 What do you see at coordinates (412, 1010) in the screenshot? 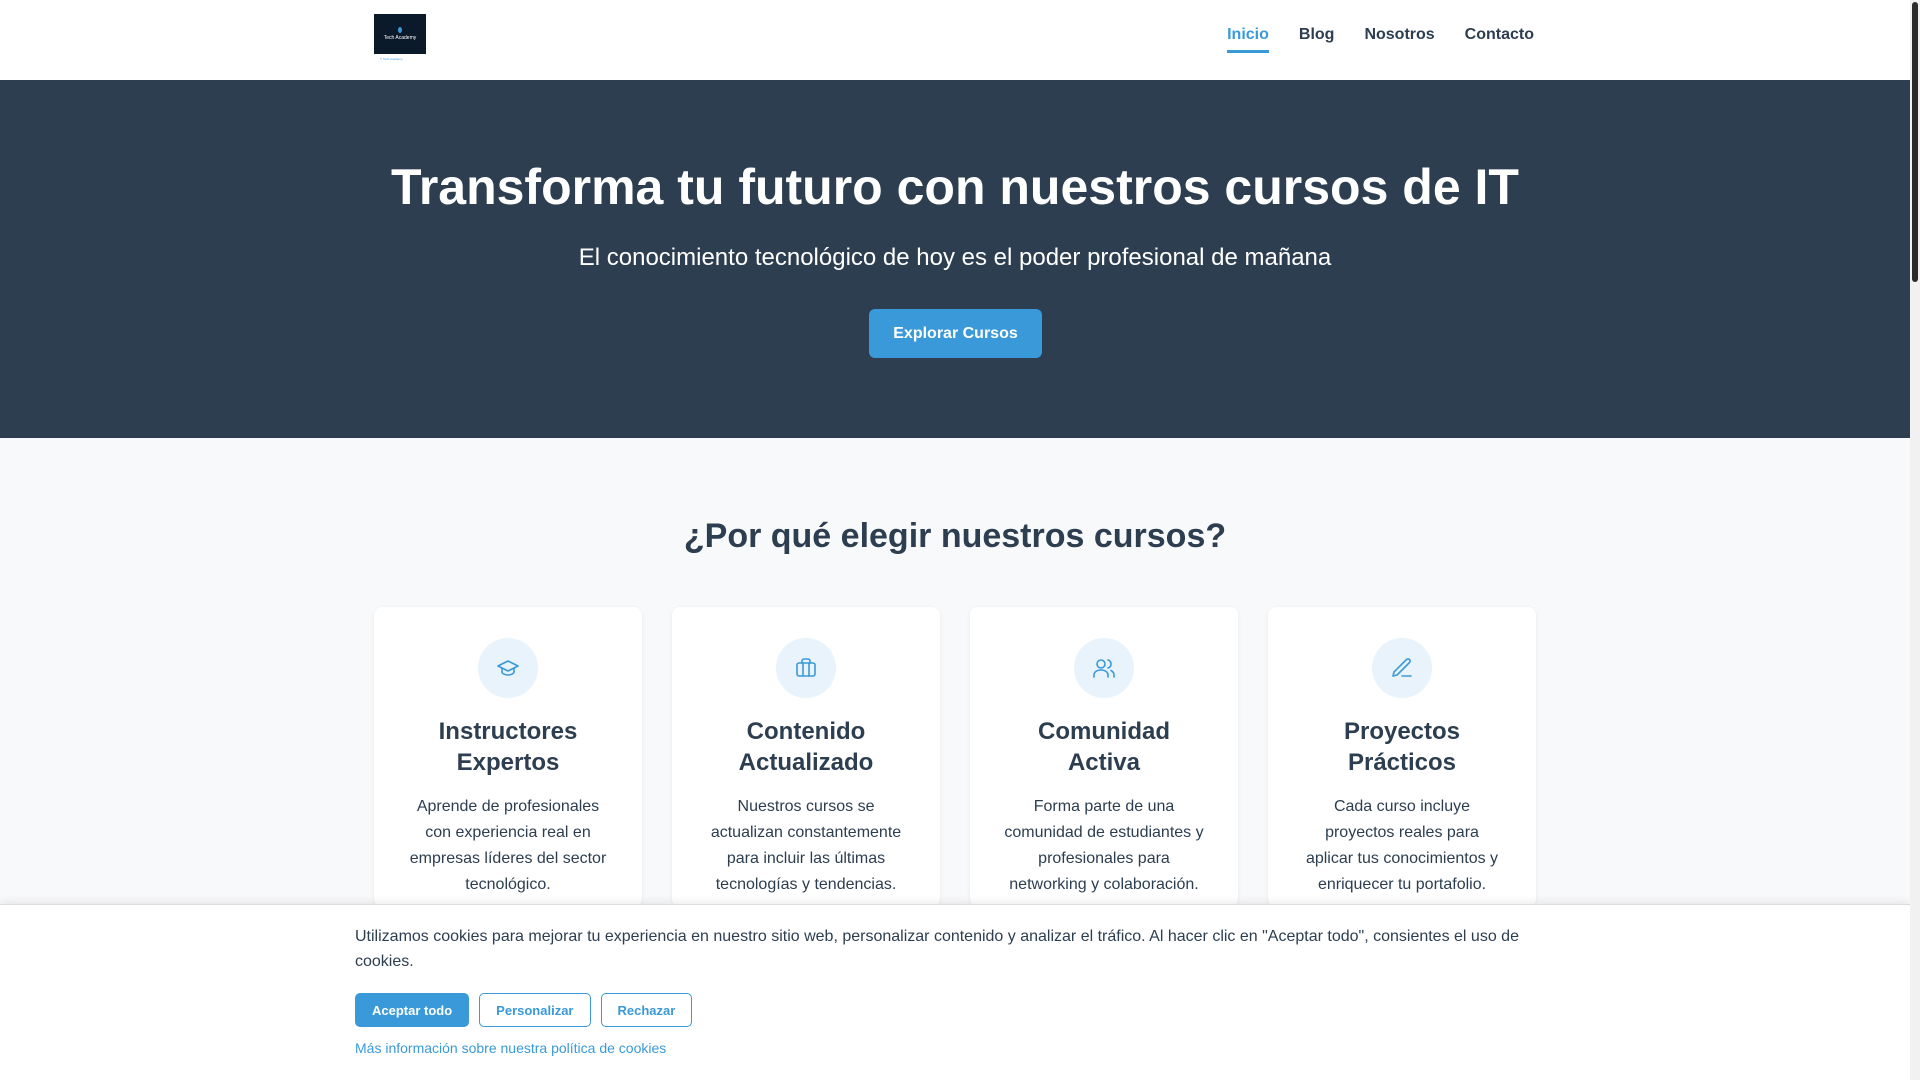
I see `accept-all-button: Aceptar todo` at bounding box center [412, 1010].